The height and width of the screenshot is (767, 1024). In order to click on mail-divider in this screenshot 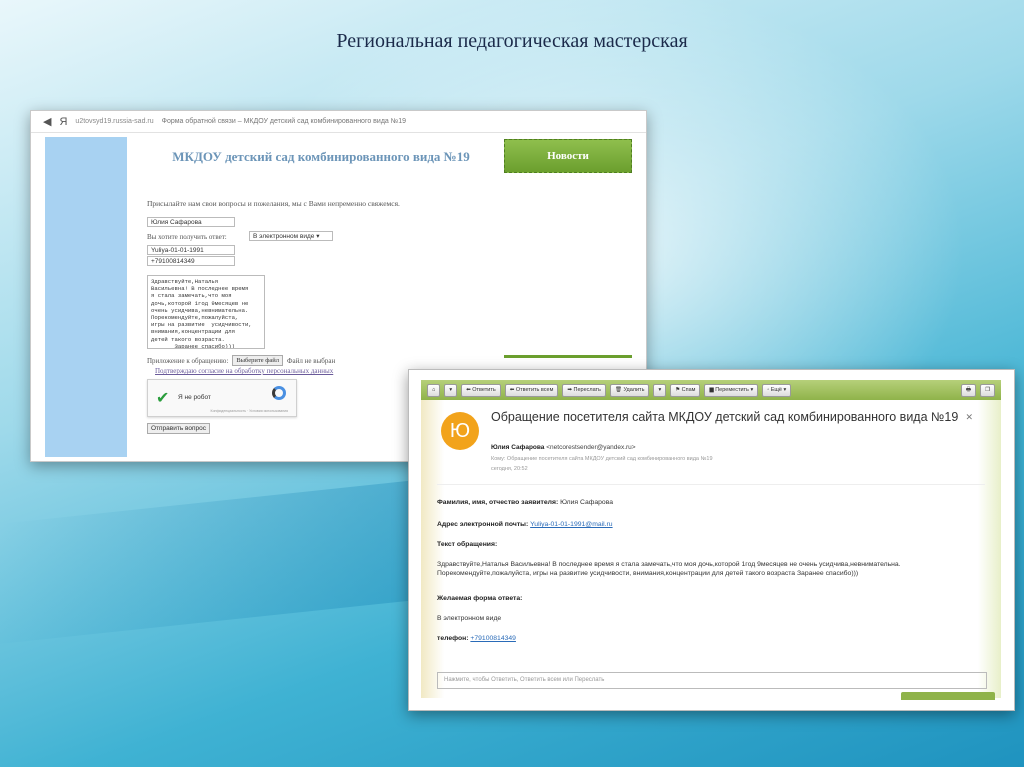, I will do `click(711, 484)`.